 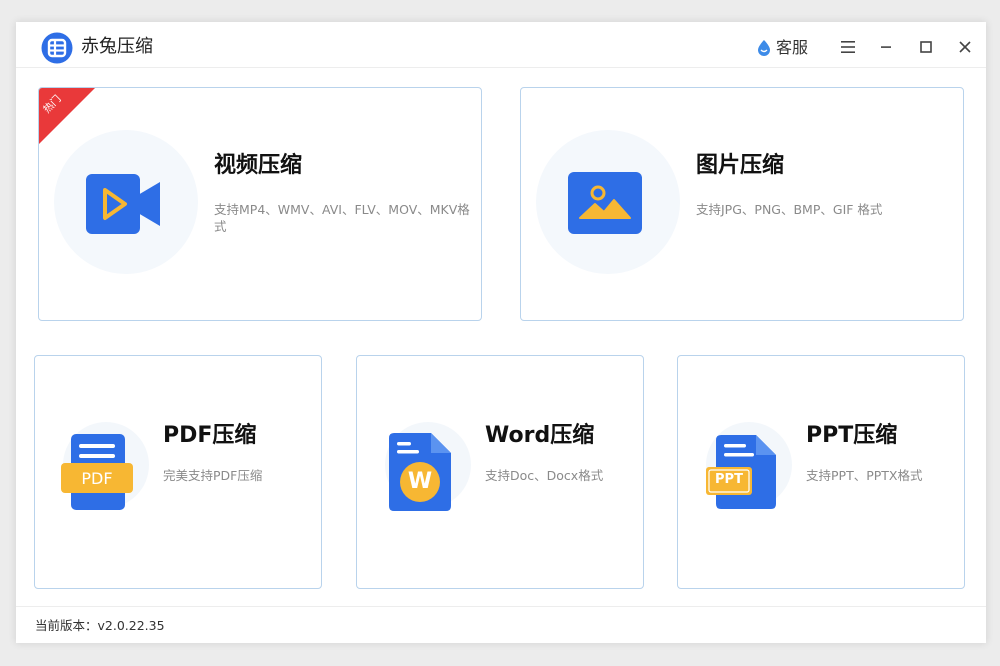 I want to click on close-icon, so click(x=965, y=47).